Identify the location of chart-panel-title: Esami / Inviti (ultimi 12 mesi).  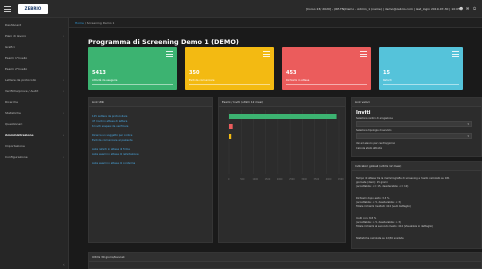
(282, 102).